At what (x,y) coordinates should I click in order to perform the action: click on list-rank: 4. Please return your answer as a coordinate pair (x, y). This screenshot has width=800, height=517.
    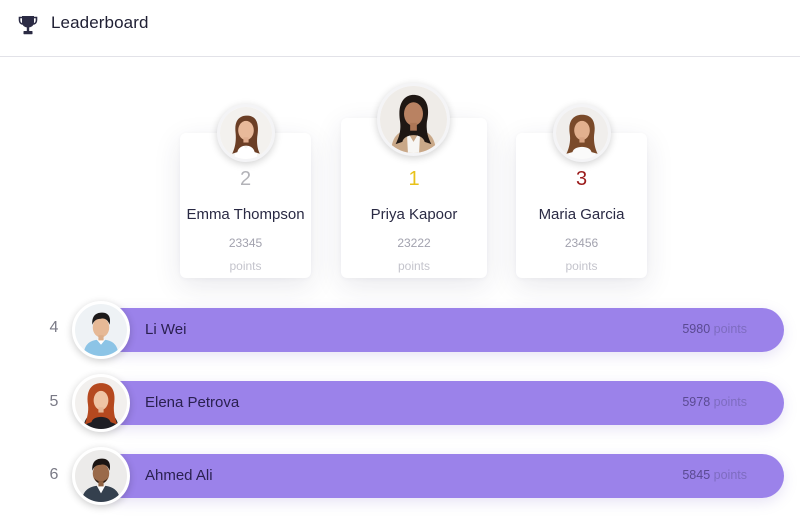
    Looking at the image, I should click on (54, 327).